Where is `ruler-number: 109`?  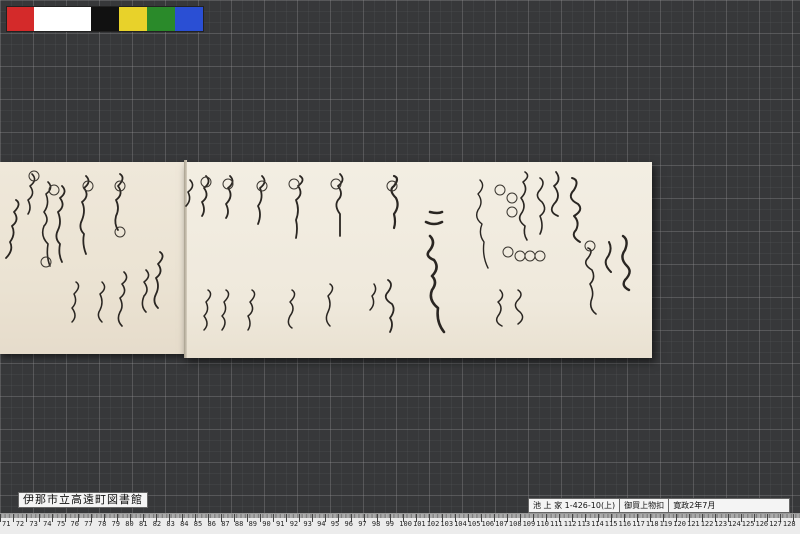 ruler-number: 109 is located at coordinates (529, 524).